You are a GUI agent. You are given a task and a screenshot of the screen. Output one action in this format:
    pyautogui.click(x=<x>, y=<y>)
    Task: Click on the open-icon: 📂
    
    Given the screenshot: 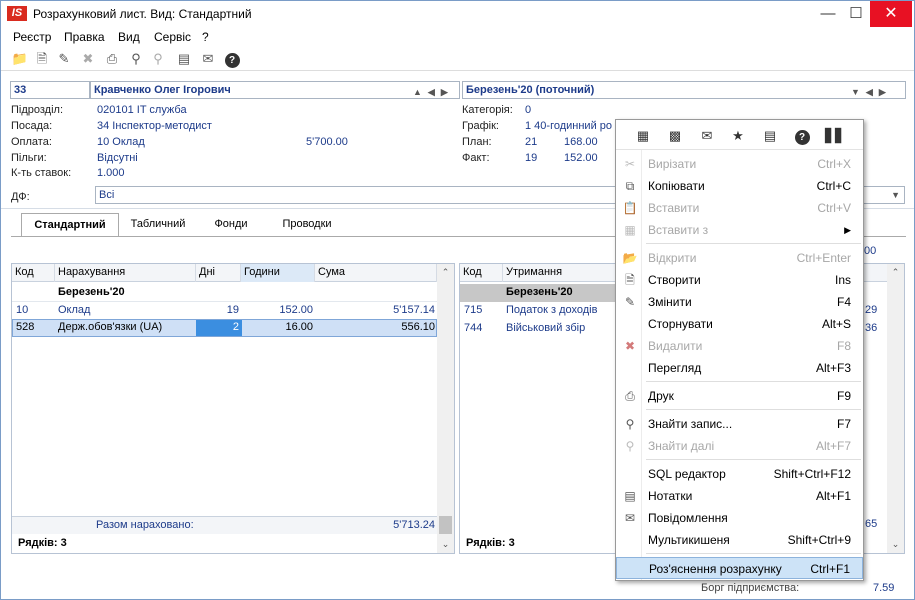 What is the action you would take?
    pyautogui.click(x=630, y=258)
    